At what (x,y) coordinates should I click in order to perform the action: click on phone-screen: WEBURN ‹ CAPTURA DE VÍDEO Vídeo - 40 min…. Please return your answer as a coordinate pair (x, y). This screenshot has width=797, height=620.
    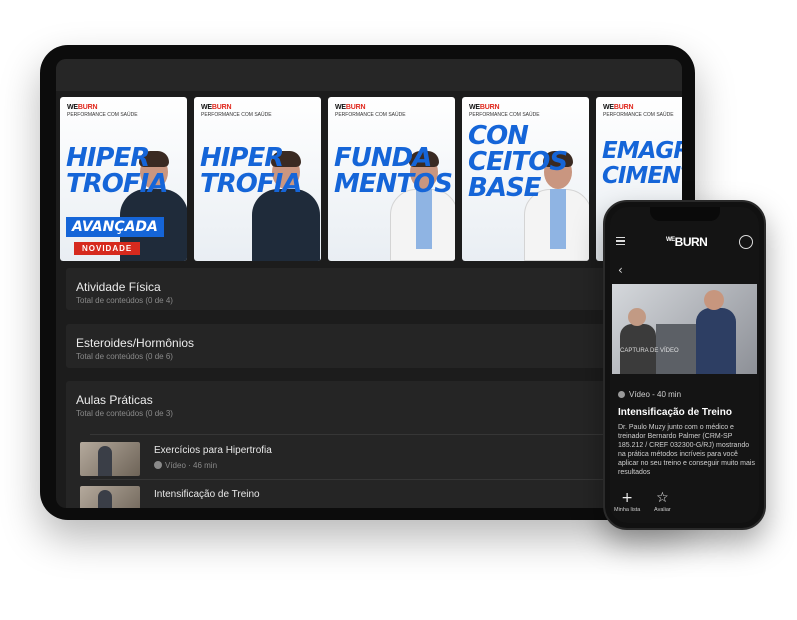
    Looking at the image, I should click on (684, 365).